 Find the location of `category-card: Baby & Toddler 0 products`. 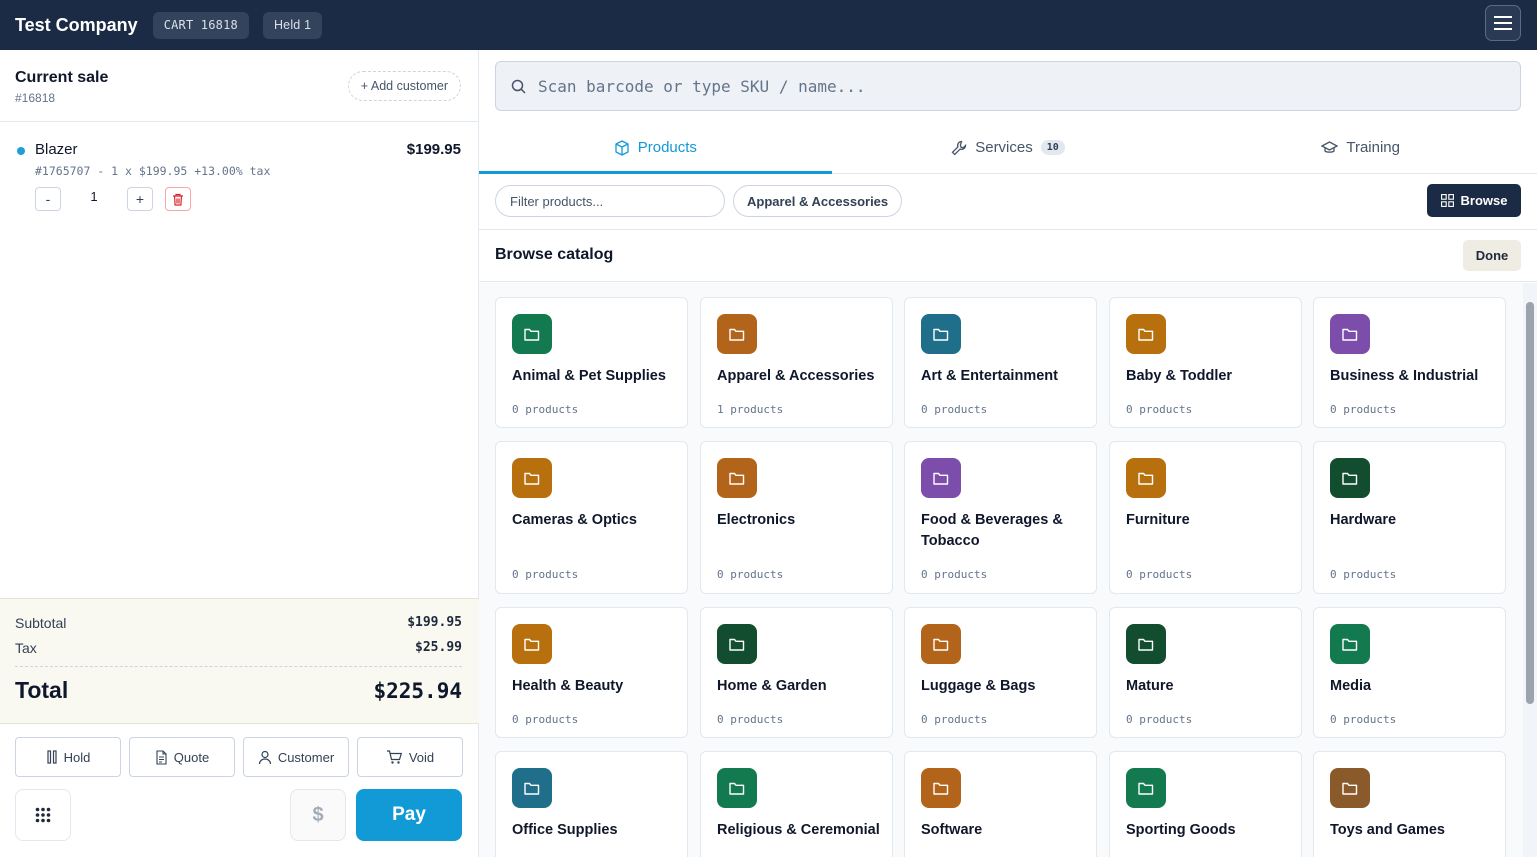

category-card: Baby & Toddler 0 products is located at coordinates (1205, 362).